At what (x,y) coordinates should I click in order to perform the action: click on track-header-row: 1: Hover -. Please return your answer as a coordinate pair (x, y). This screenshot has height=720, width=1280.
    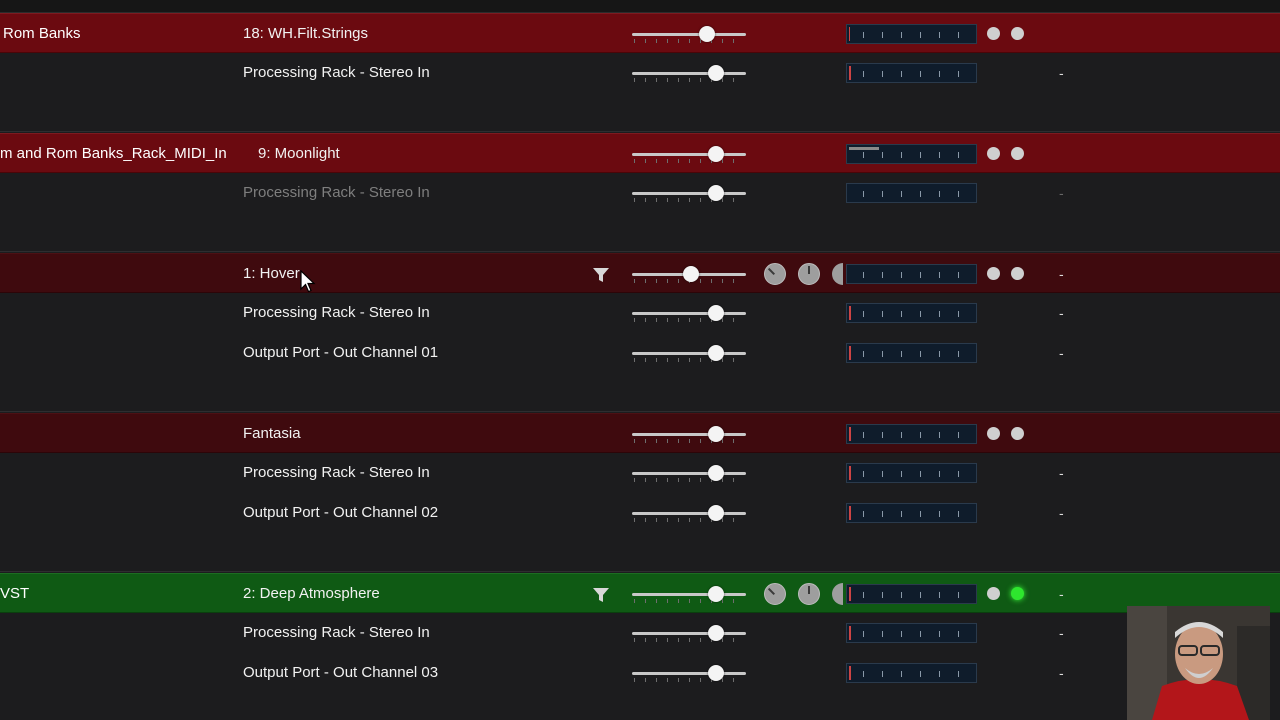
    Looking at the image, I should click on (640, 273).